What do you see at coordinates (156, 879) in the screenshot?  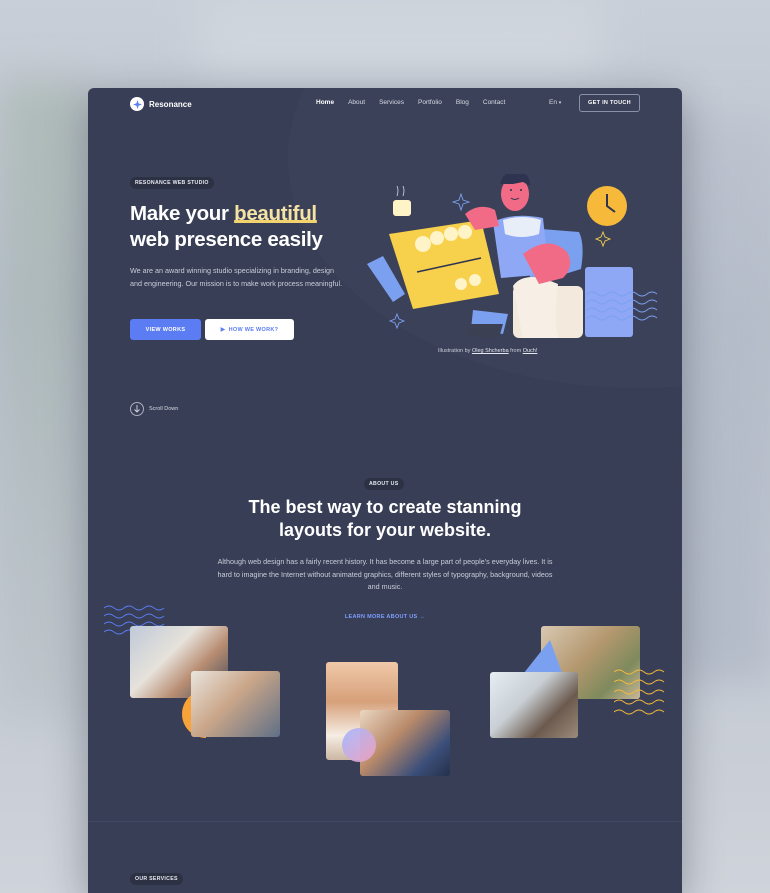 I see `services-badge: OUR SERVICES` at bounding box center [156, 879].